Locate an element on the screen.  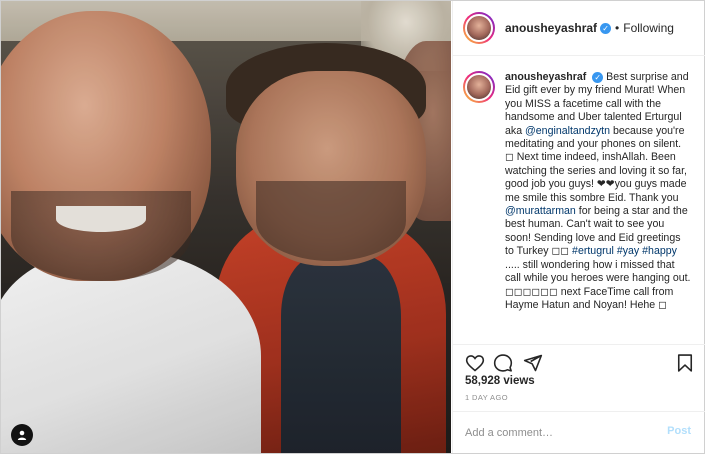
bookmark-icon is located at coordinates (685, 363).